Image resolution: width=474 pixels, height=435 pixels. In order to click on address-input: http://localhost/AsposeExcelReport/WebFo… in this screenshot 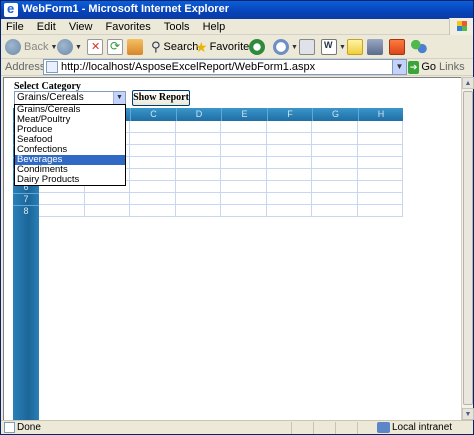, I will do `click(225, 67)`.